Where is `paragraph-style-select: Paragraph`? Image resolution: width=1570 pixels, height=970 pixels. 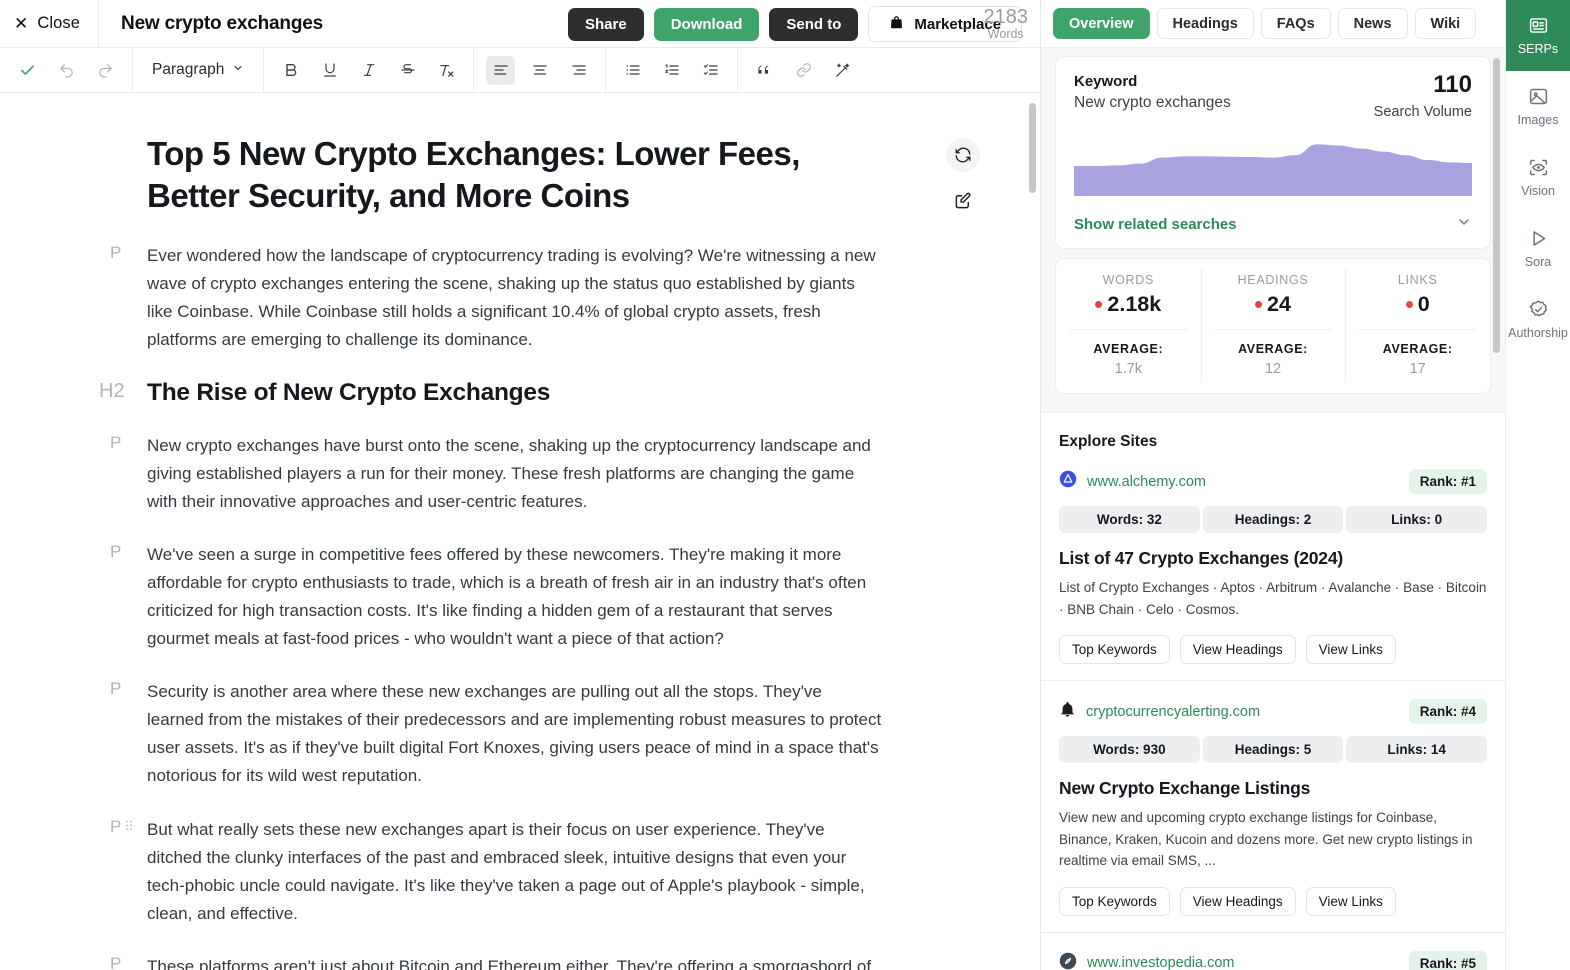
paragraph-style-select: Paragraph is located at coordinates (198, 70).